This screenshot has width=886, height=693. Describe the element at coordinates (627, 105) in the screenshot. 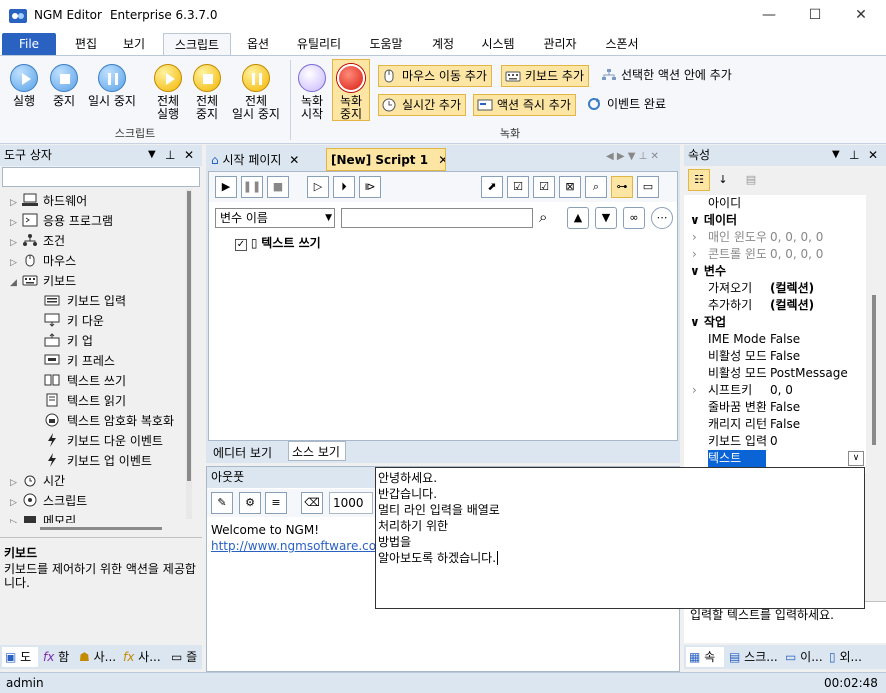

I see `event-complete-button: 이벤트 완료` at that location.